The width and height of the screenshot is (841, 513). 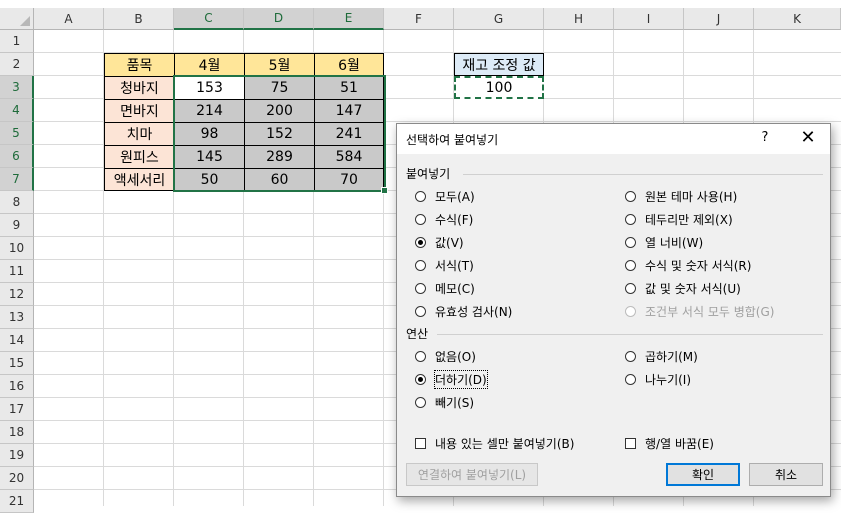 What do you see at coordinates (209, 157) in the screenshot?
I see `value-cell: 145` at bounding box center [209, 157].